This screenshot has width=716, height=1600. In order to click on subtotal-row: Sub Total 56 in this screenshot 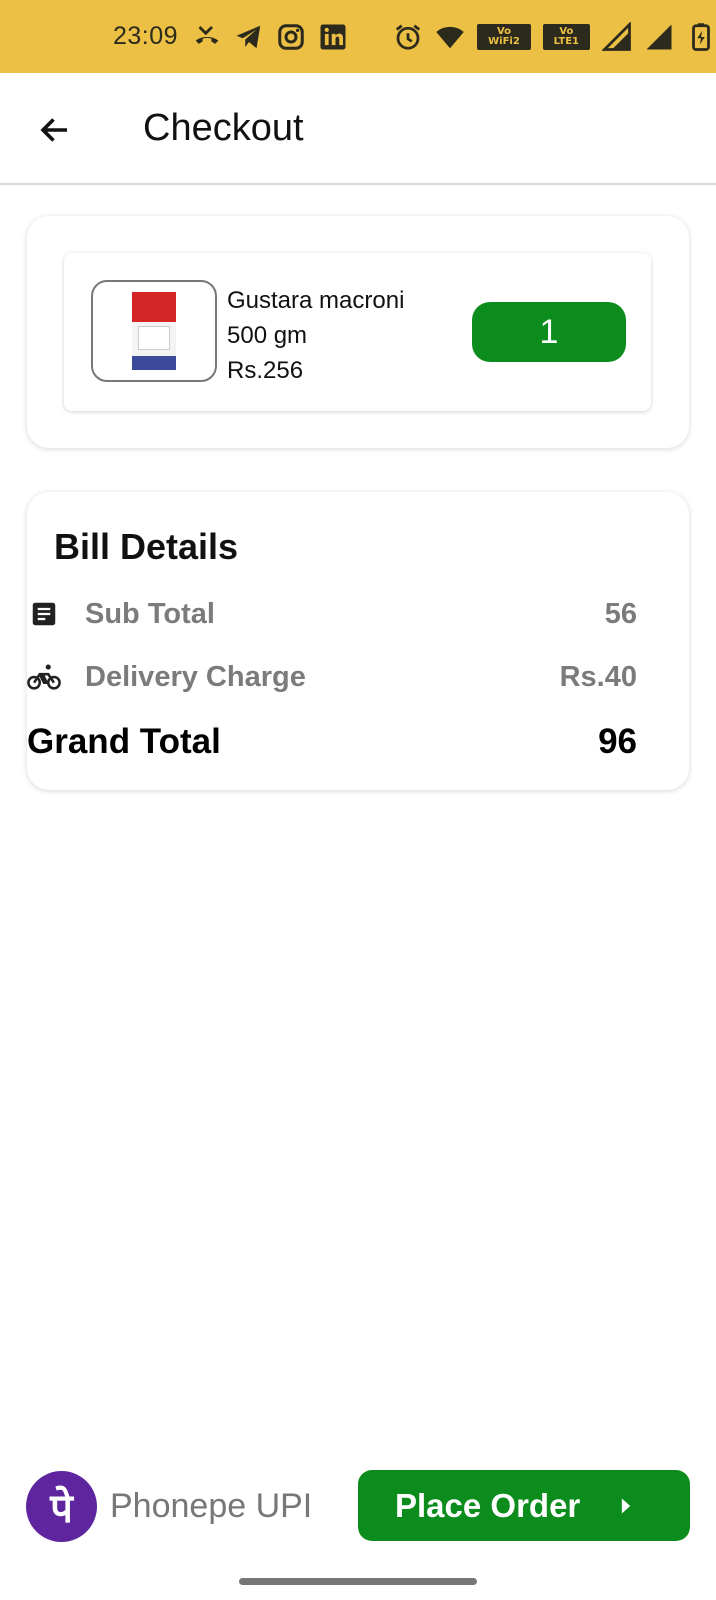, I will do `click(332, 614)`.